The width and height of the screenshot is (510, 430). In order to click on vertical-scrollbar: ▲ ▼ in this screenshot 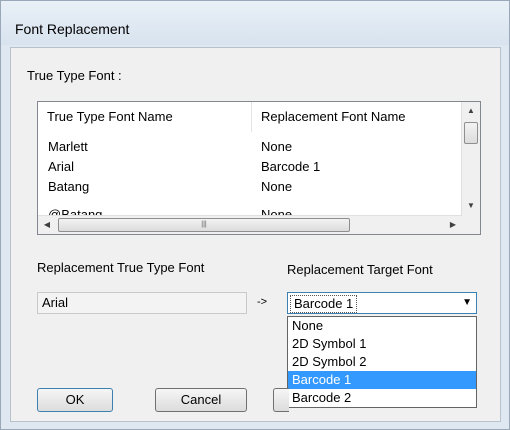, I will do `click(470, 159)`.